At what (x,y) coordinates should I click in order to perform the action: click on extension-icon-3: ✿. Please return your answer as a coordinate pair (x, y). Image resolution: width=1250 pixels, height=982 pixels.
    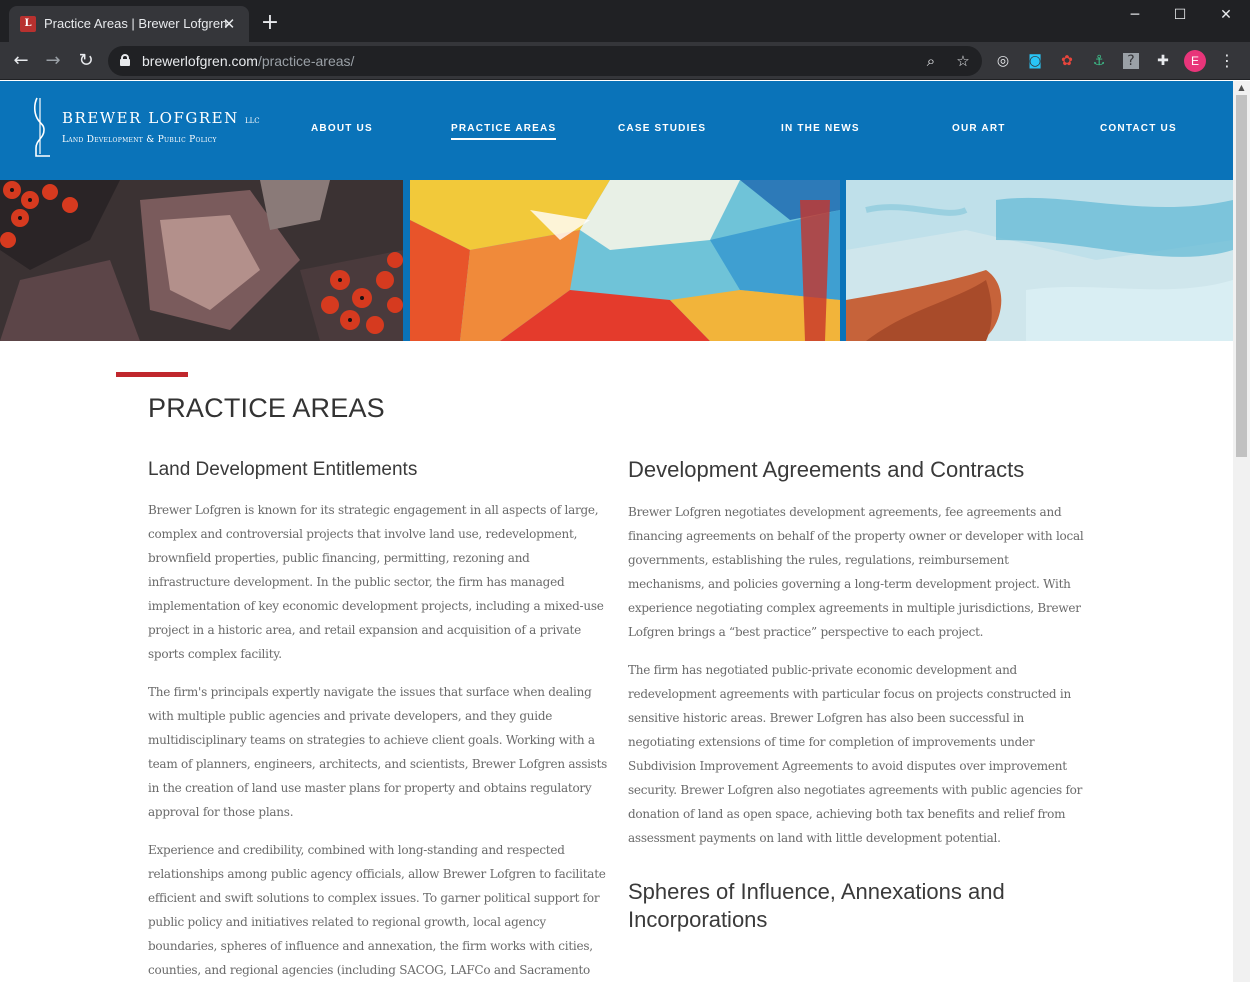
    Looking at the image, I should click on (1067, 61).